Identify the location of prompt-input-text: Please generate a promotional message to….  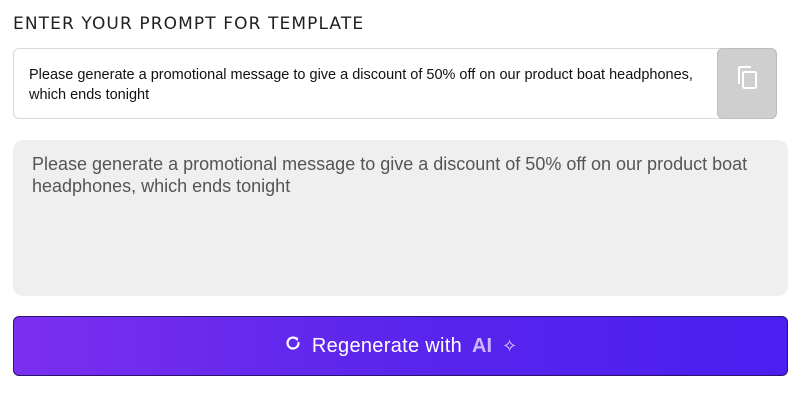
(376, 85).